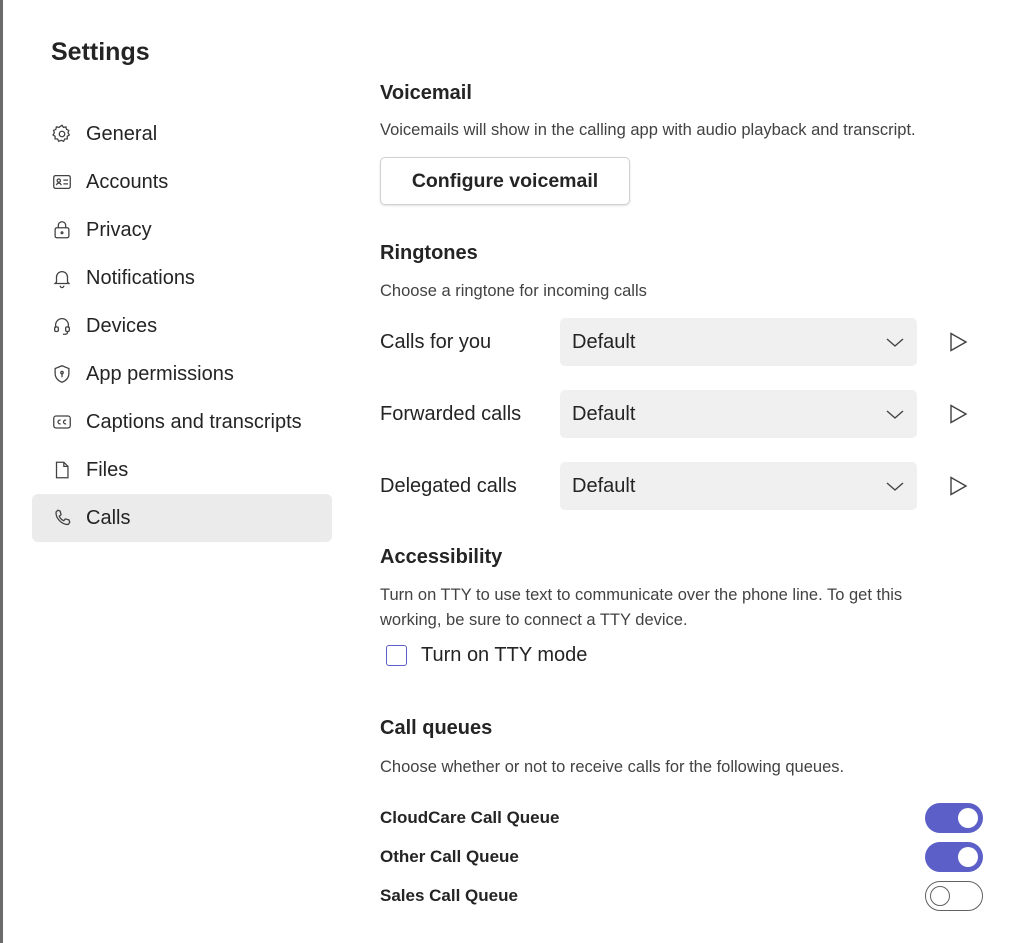 This screenshot has width=1023, height=943. I want to click on ringtone-row-calls-for-you: Calls for you Default, so click(680, 342).